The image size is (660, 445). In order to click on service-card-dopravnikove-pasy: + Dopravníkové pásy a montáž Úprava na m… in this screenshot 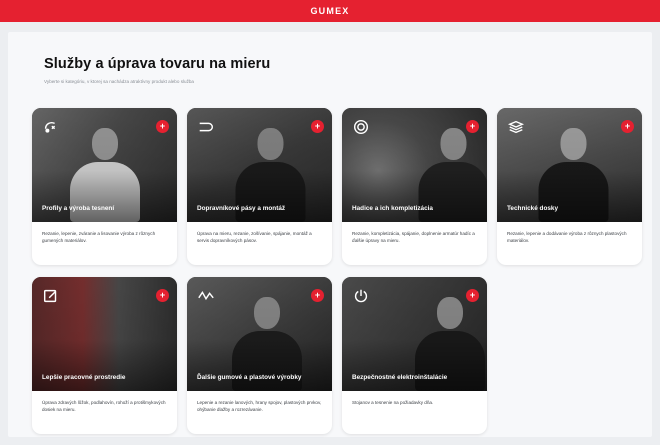, I will do `click(259, 186)`.